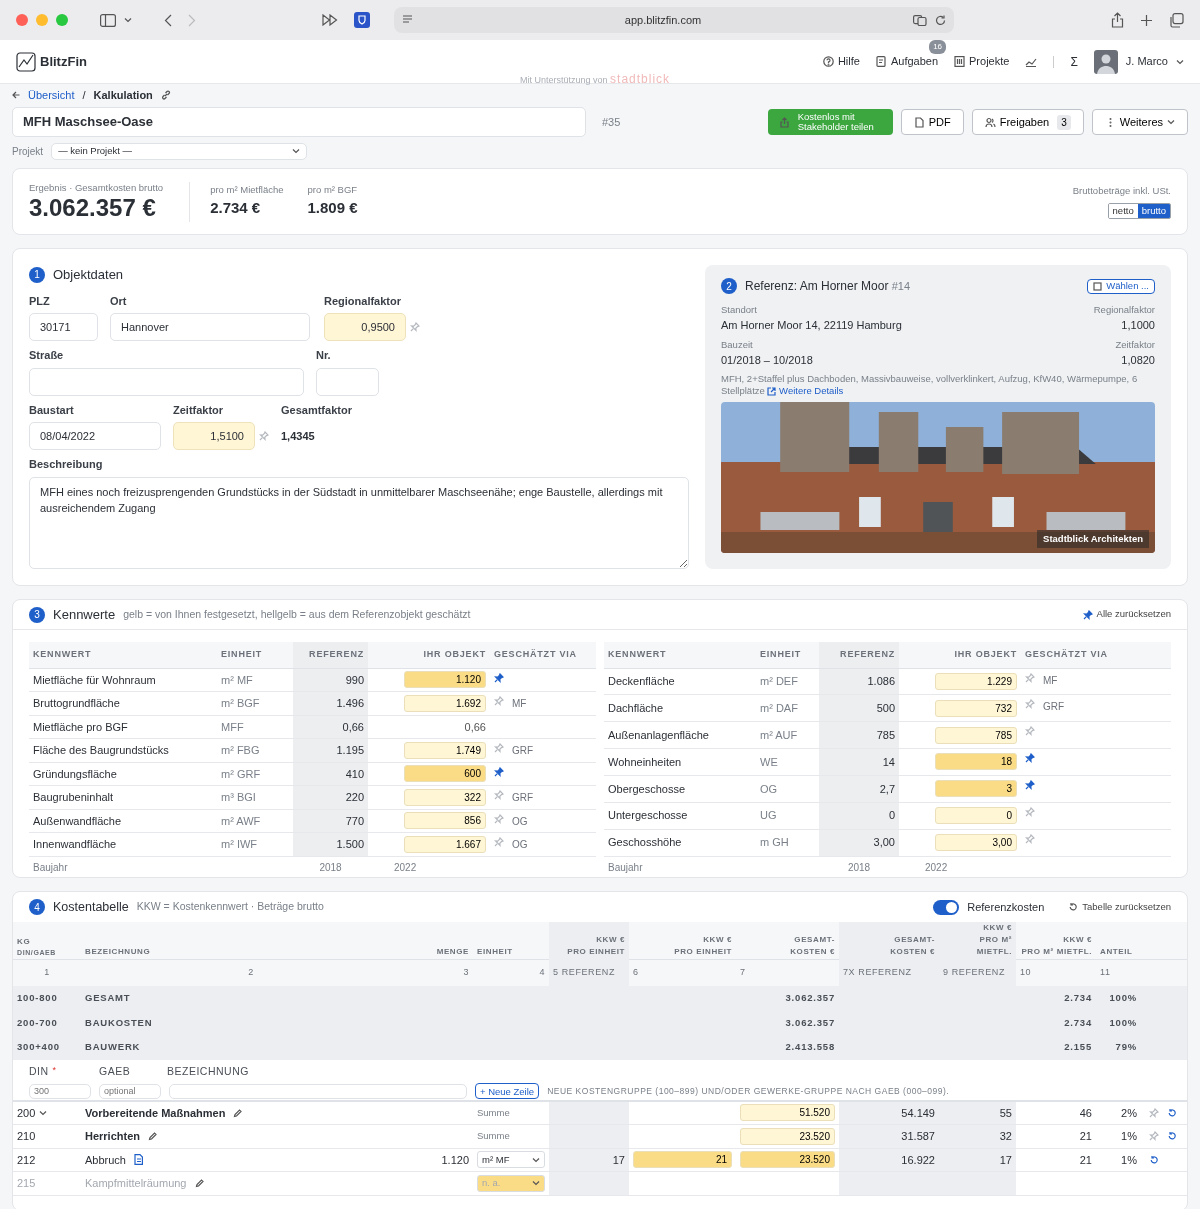 The image size is (1200, 1209). What do you see at coordinates (60, 1091) in the screenshot?
I see `din-field: 300` at bounding box center [60, 1091].